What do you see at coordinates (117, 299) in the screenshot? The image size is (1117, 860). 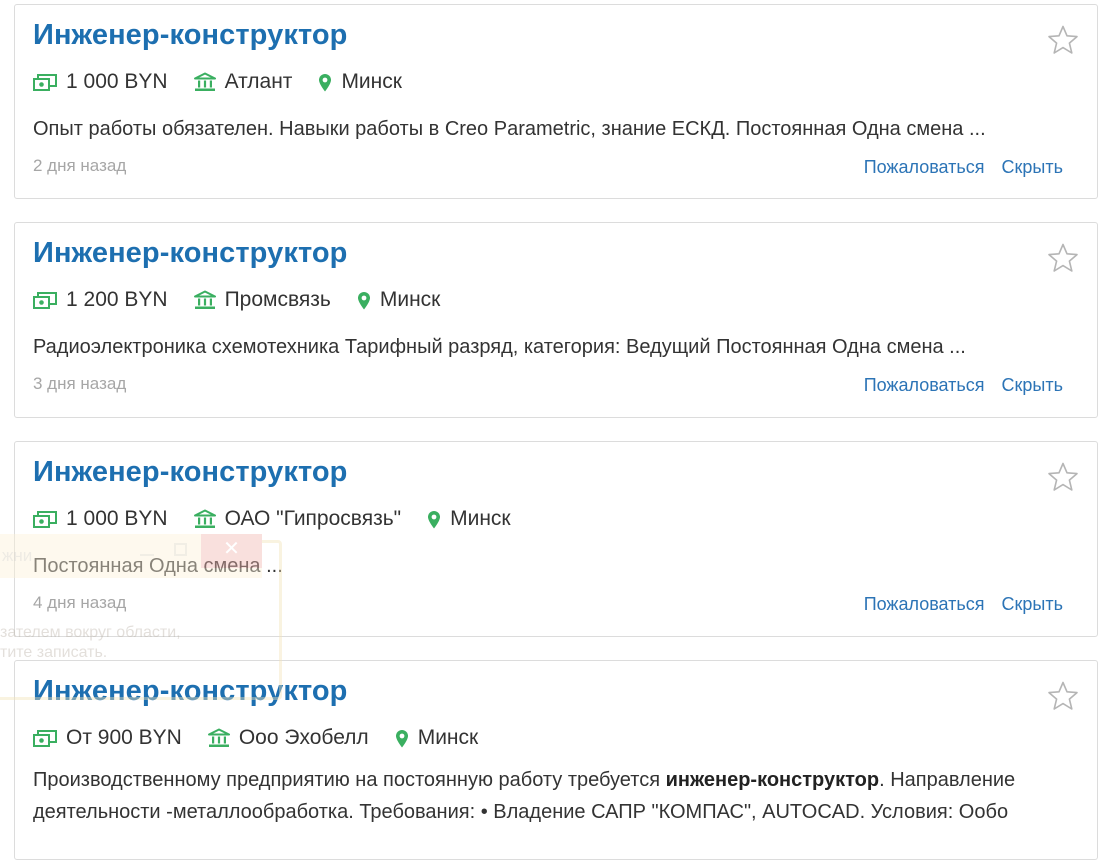 I see `salary-value: 1 200 BYN` at bounding box center [117, 299].